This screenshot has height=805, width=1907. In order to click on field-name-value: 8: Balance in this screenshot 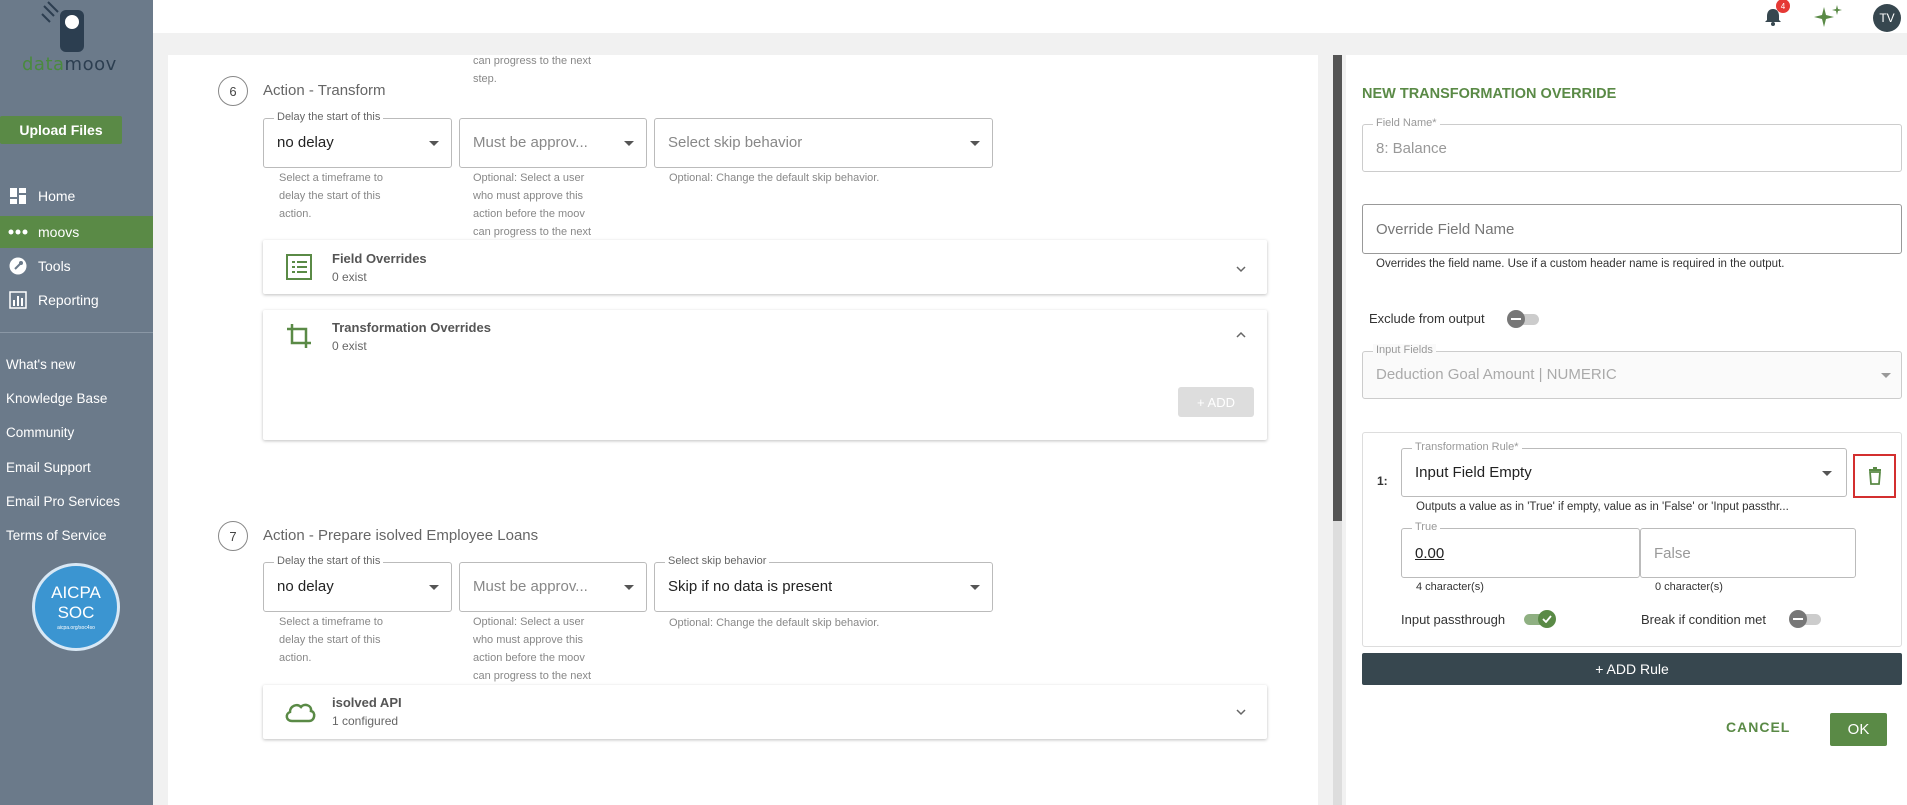, I will do `click(1411, 148)`.